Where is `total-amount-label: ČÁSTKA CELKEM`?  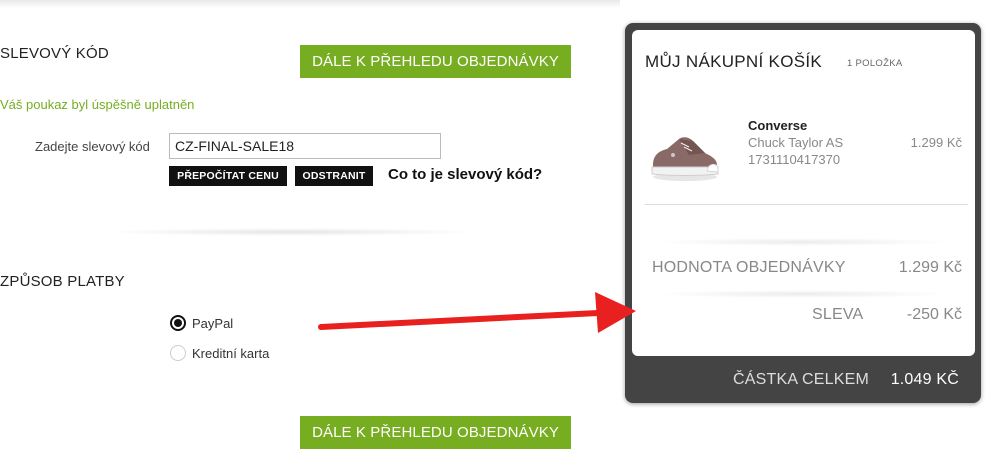
total-amount-label: ČÁSTKA CELKEM is located at coordinates (801, 379).